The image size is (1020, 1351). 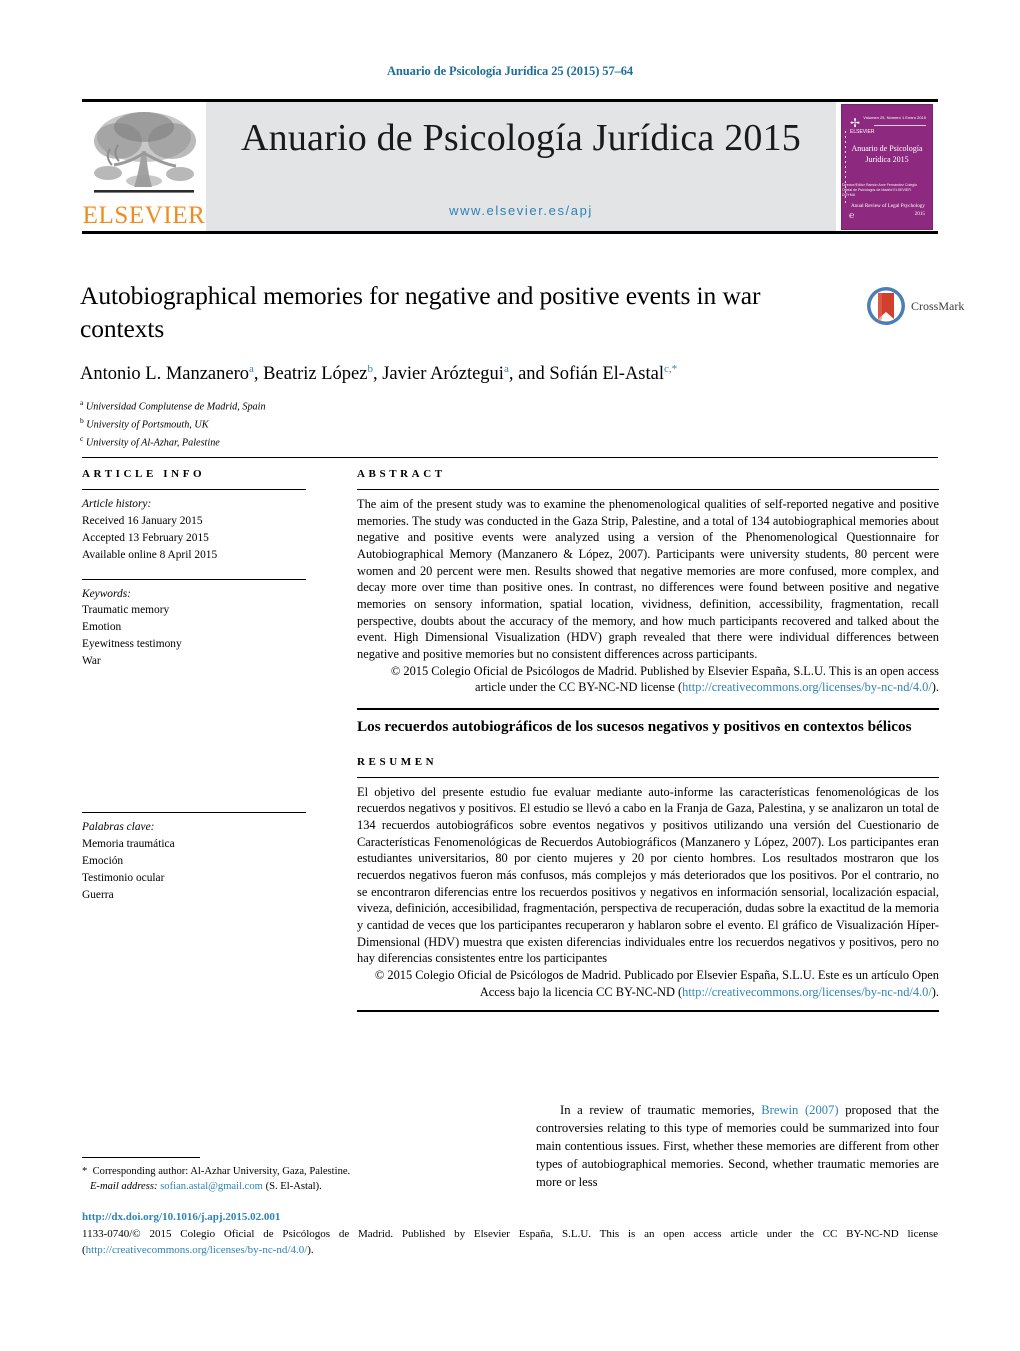 I want to click on keywords-label: Keywords:, so click(x=106, y=593).